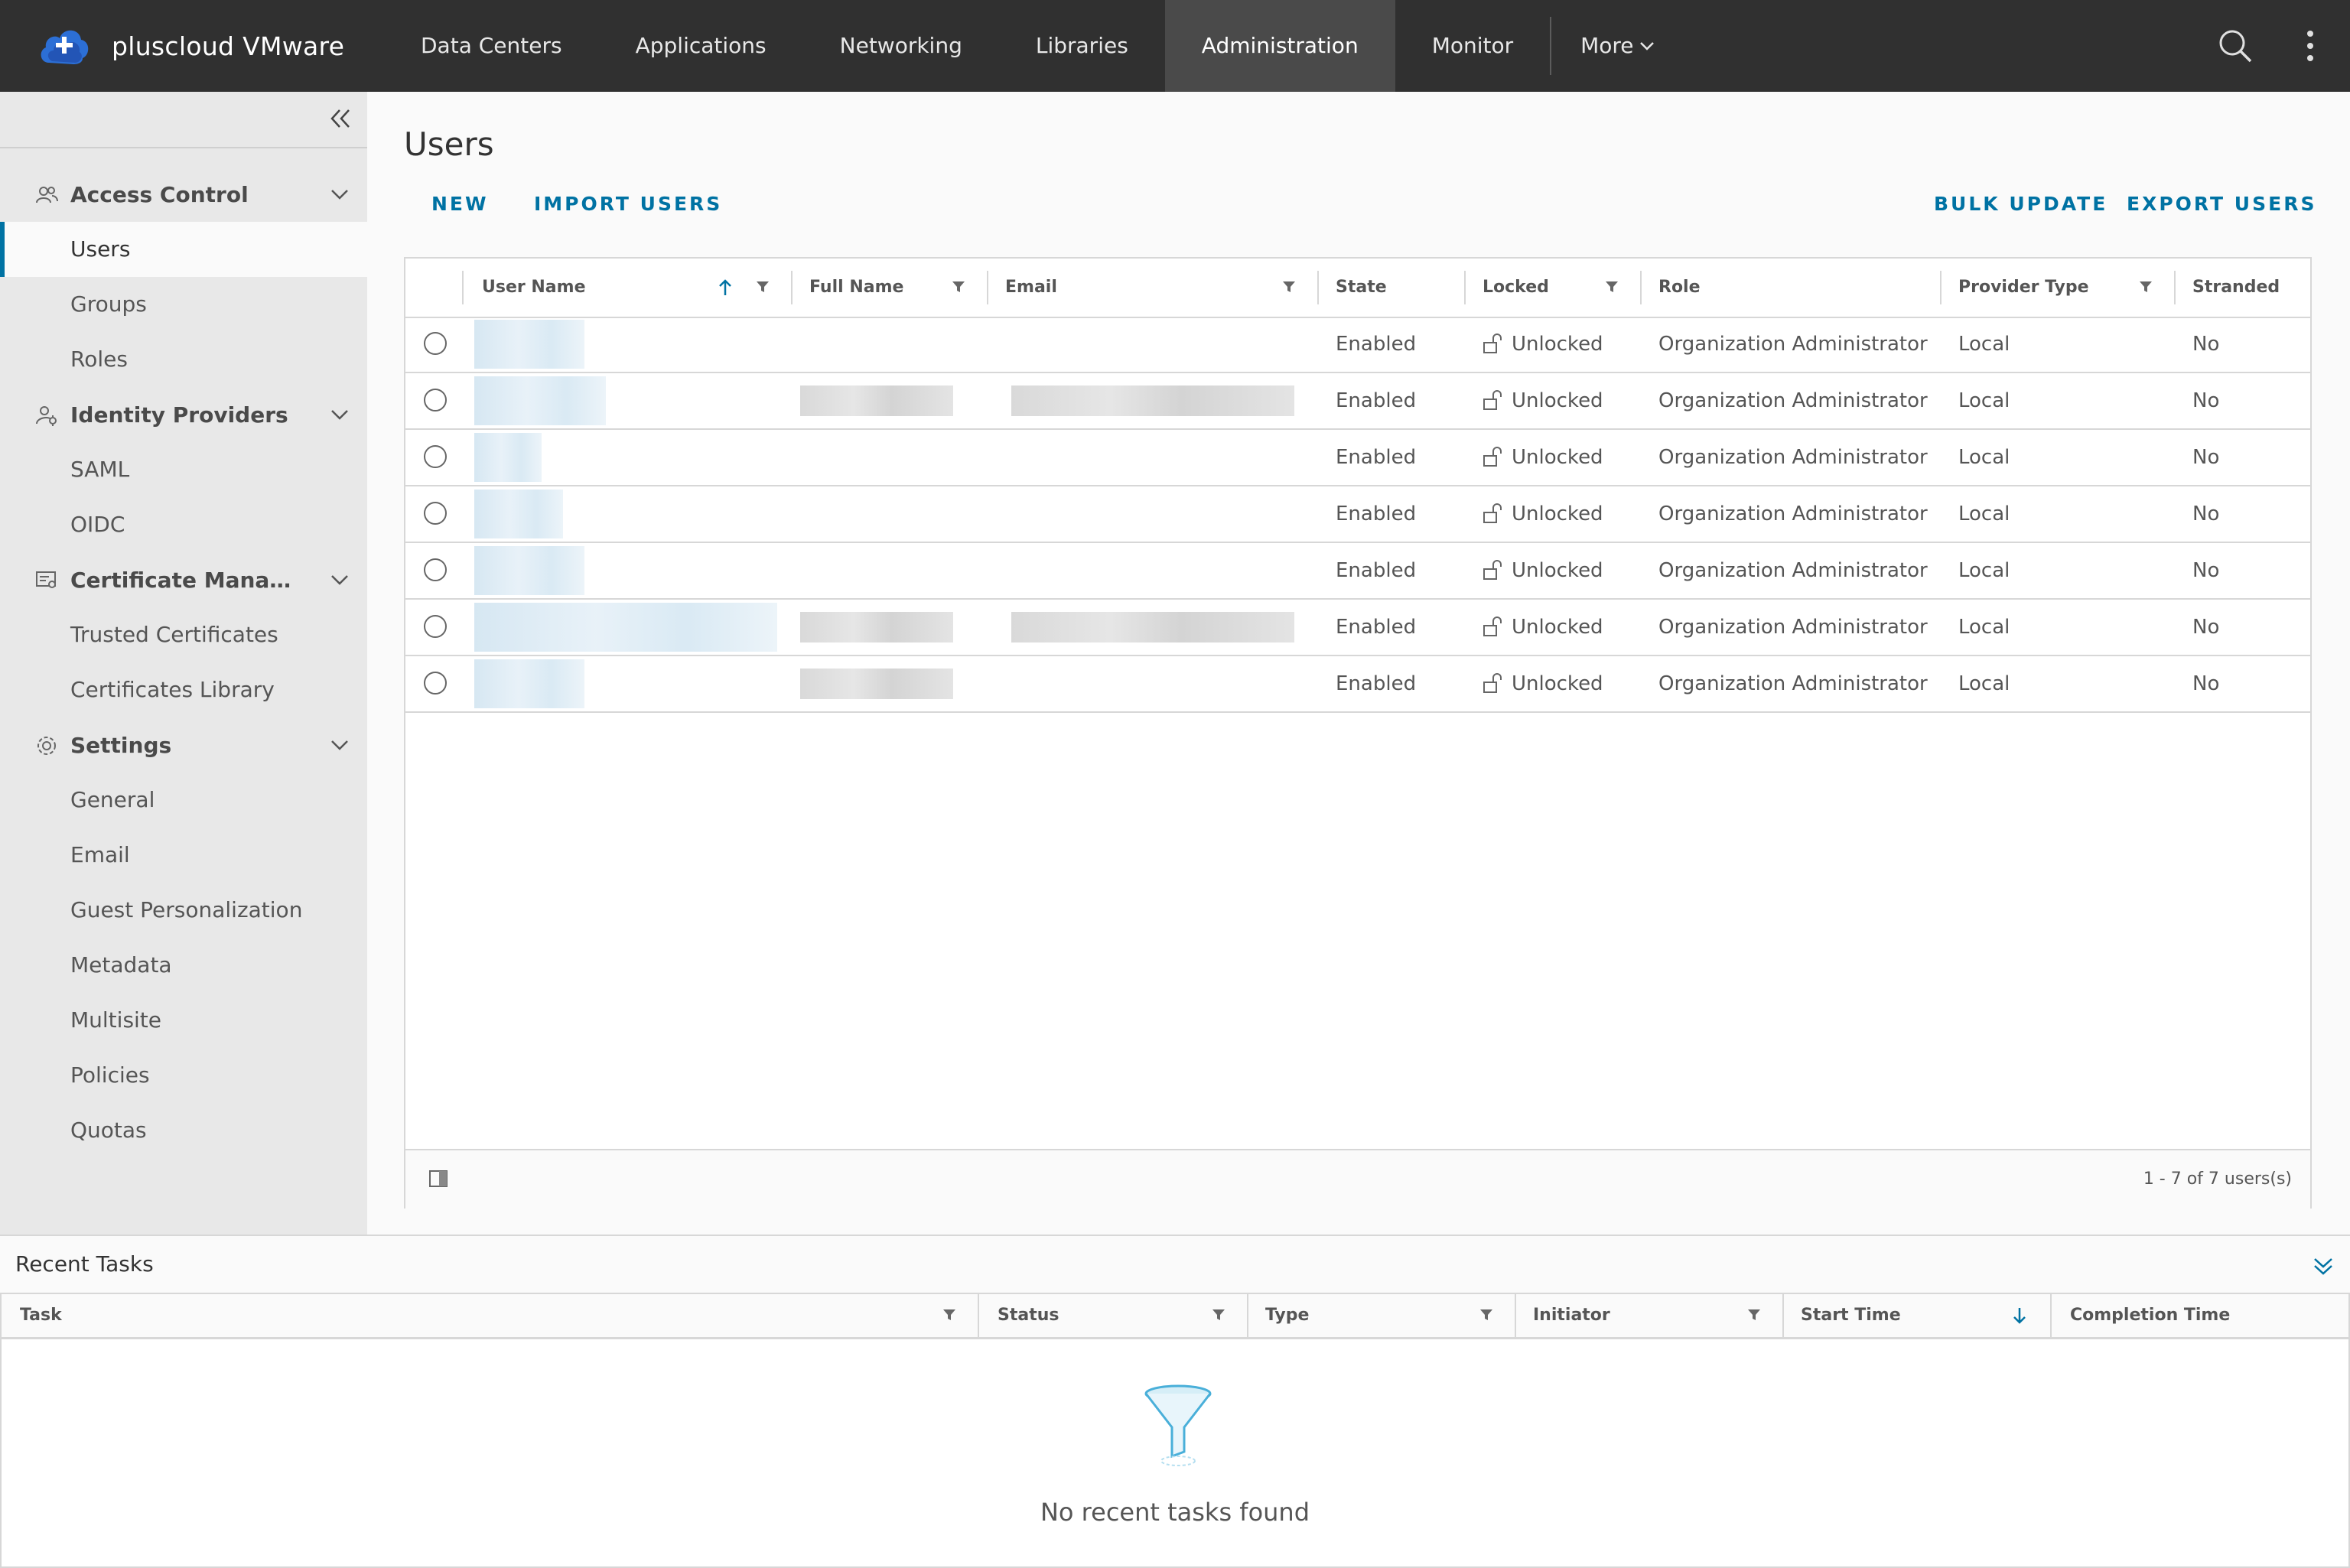 The image size is (2350, 1568). What do you see at coordinates (183, 910) in the screenshot?
I see `sidebar-item-guest-personalization: Guest Personalization` at bounding box center [183, 910].